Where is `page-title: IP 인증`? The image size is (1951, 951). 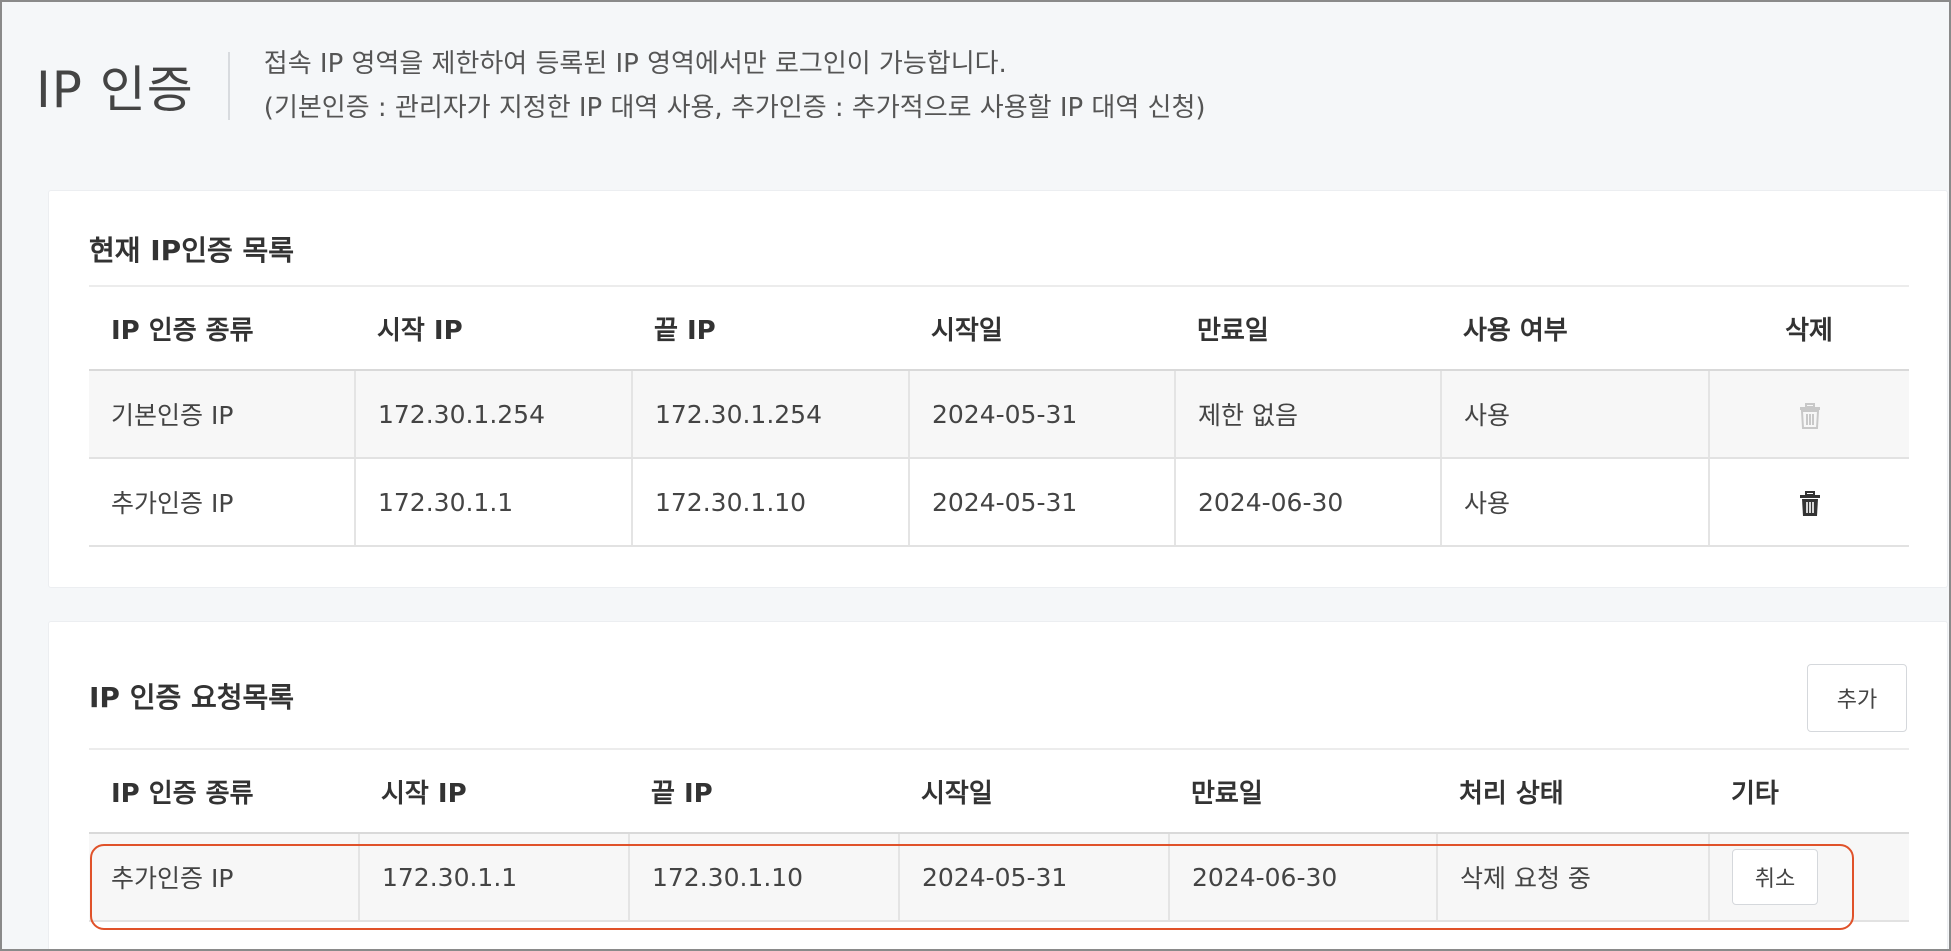
page-title: IP 인증 is located at coordinates (115, 90).